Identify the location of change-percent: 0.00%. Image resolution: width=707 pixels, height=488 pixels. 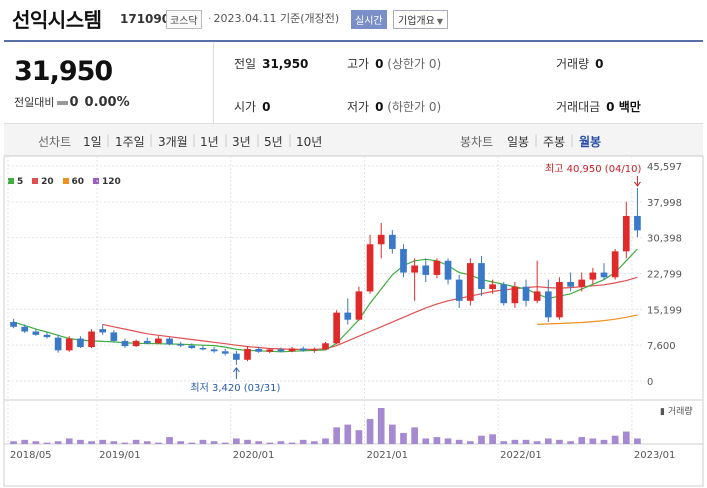
(107, 102).